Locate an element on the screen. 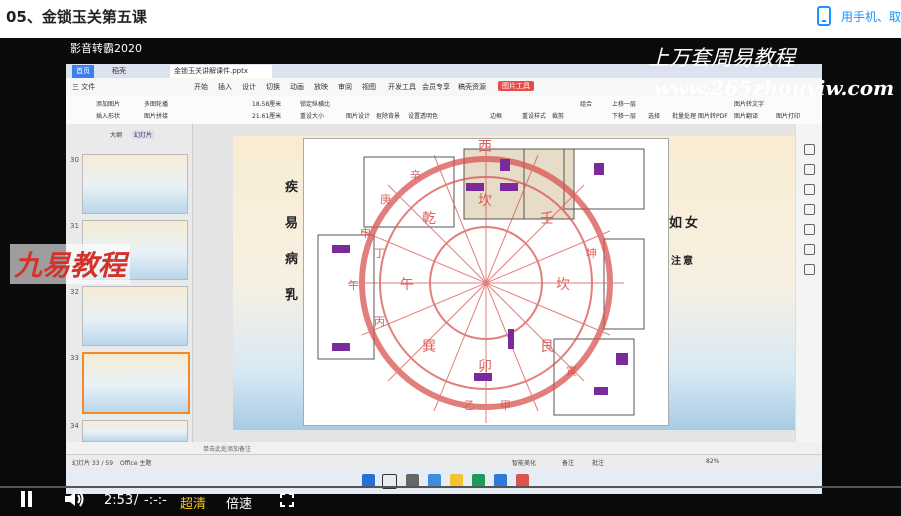 Image resolution: width=901 pixels, height=516 pixels. tool-send-backward: 下移一层 is located at coordinates (624, 115).